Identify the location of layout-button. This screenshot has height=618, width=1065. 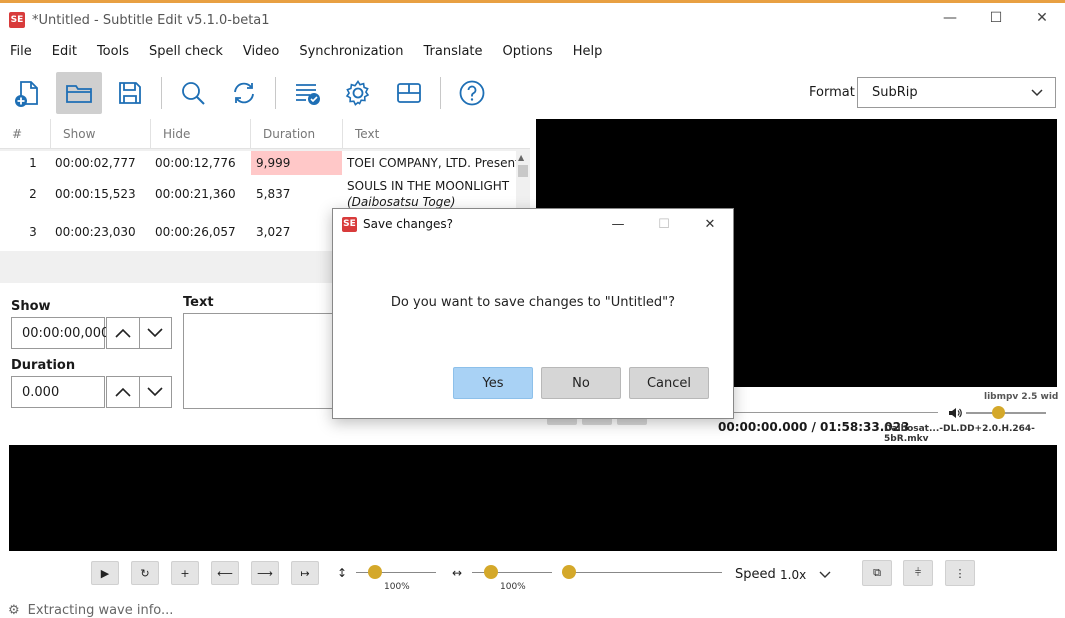
(409, 93).